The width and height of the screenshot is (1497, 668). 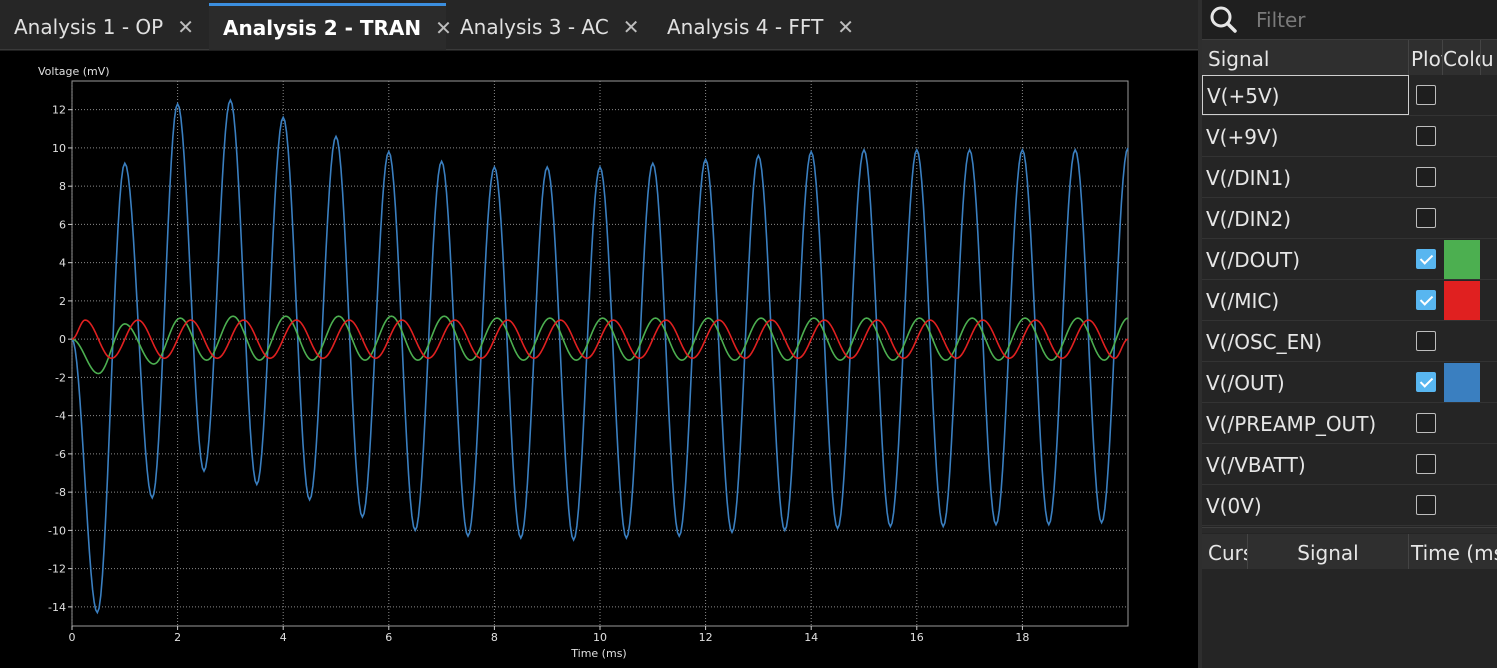 I want to click on signal-row: V(0V), so click(x=1349, y=505).